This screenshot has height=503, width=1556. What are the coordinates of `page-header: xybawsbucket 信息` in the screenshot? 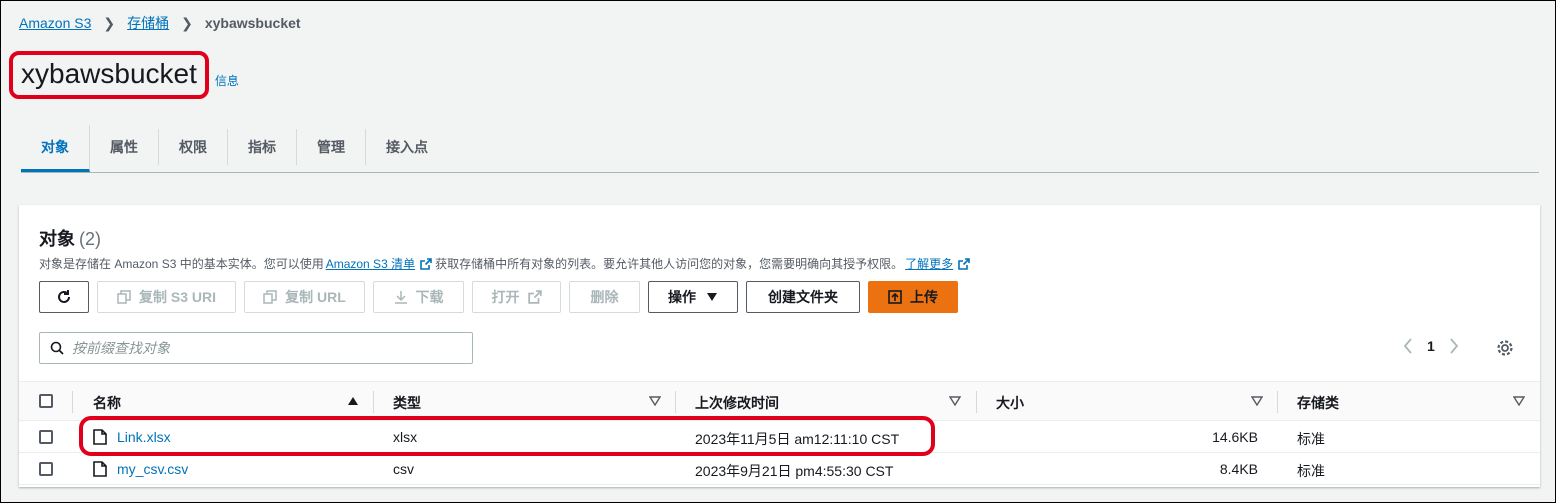 It's located at (124, 75).